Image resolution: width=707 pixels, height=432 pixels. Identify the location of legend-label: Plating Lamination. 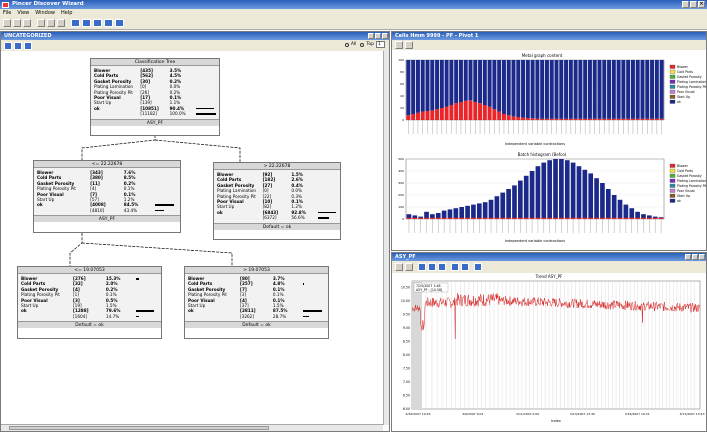
(691, 82).